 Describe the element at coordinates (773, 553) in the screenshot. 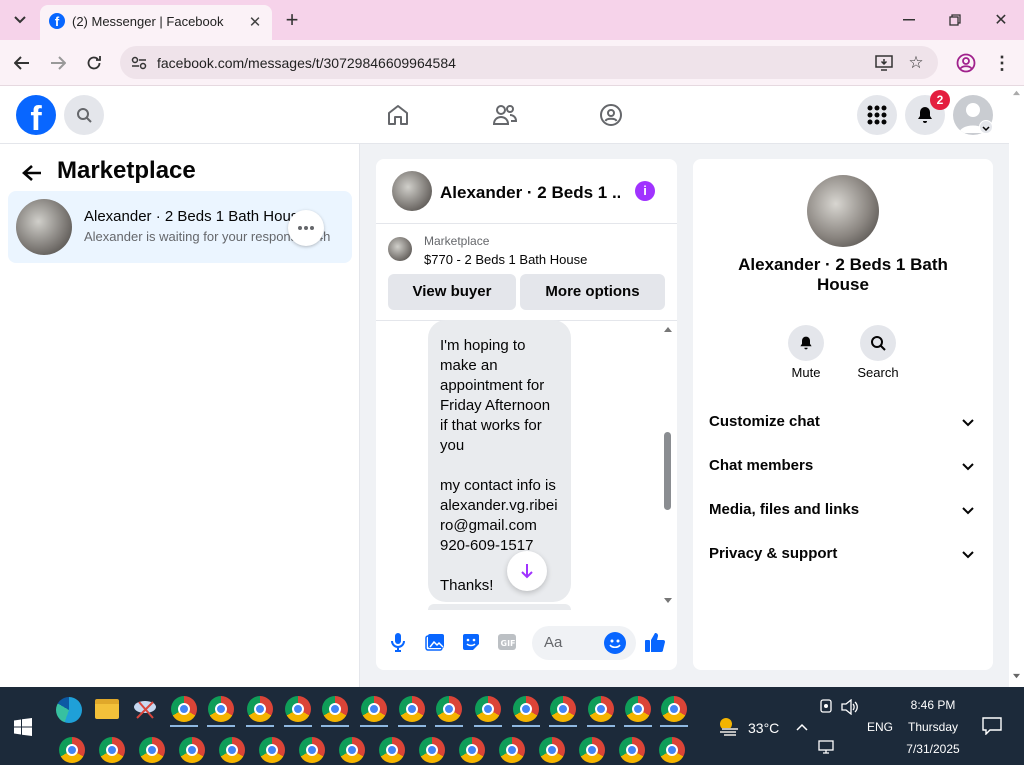

I see `section-privacy-support: Privacy & support` at that location.